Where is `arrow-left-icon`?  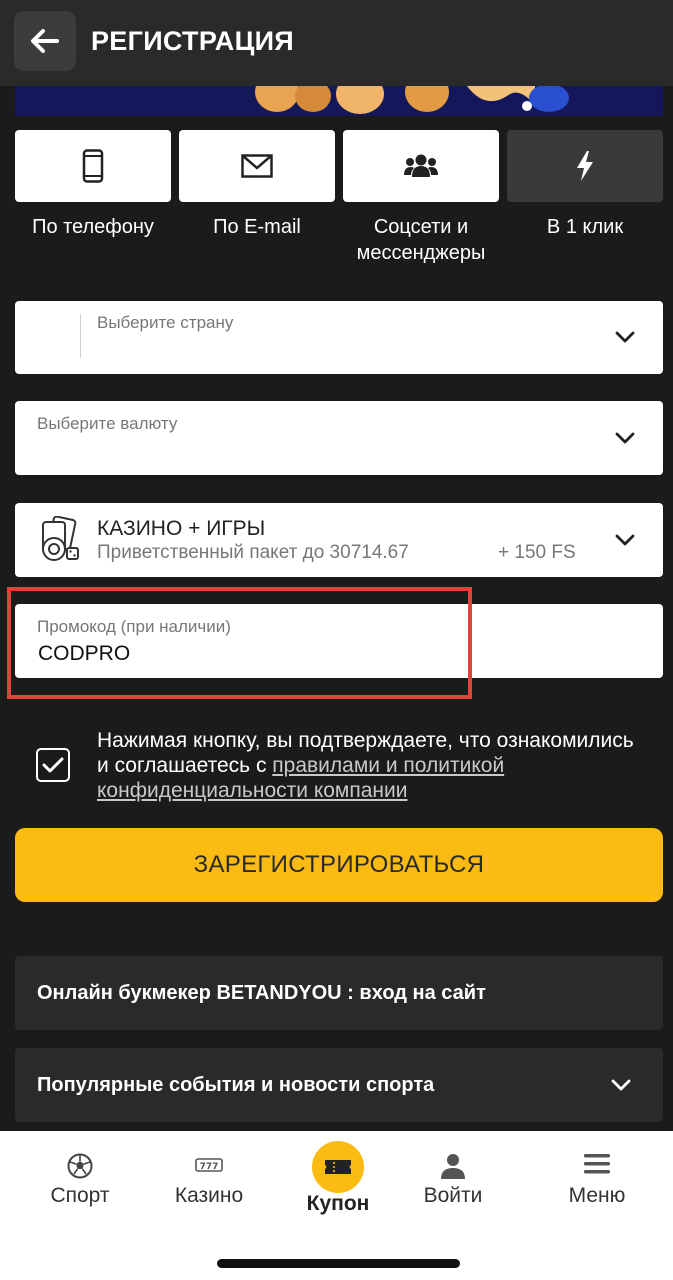 arrow-left-icon is located at coordinates (45, 41).